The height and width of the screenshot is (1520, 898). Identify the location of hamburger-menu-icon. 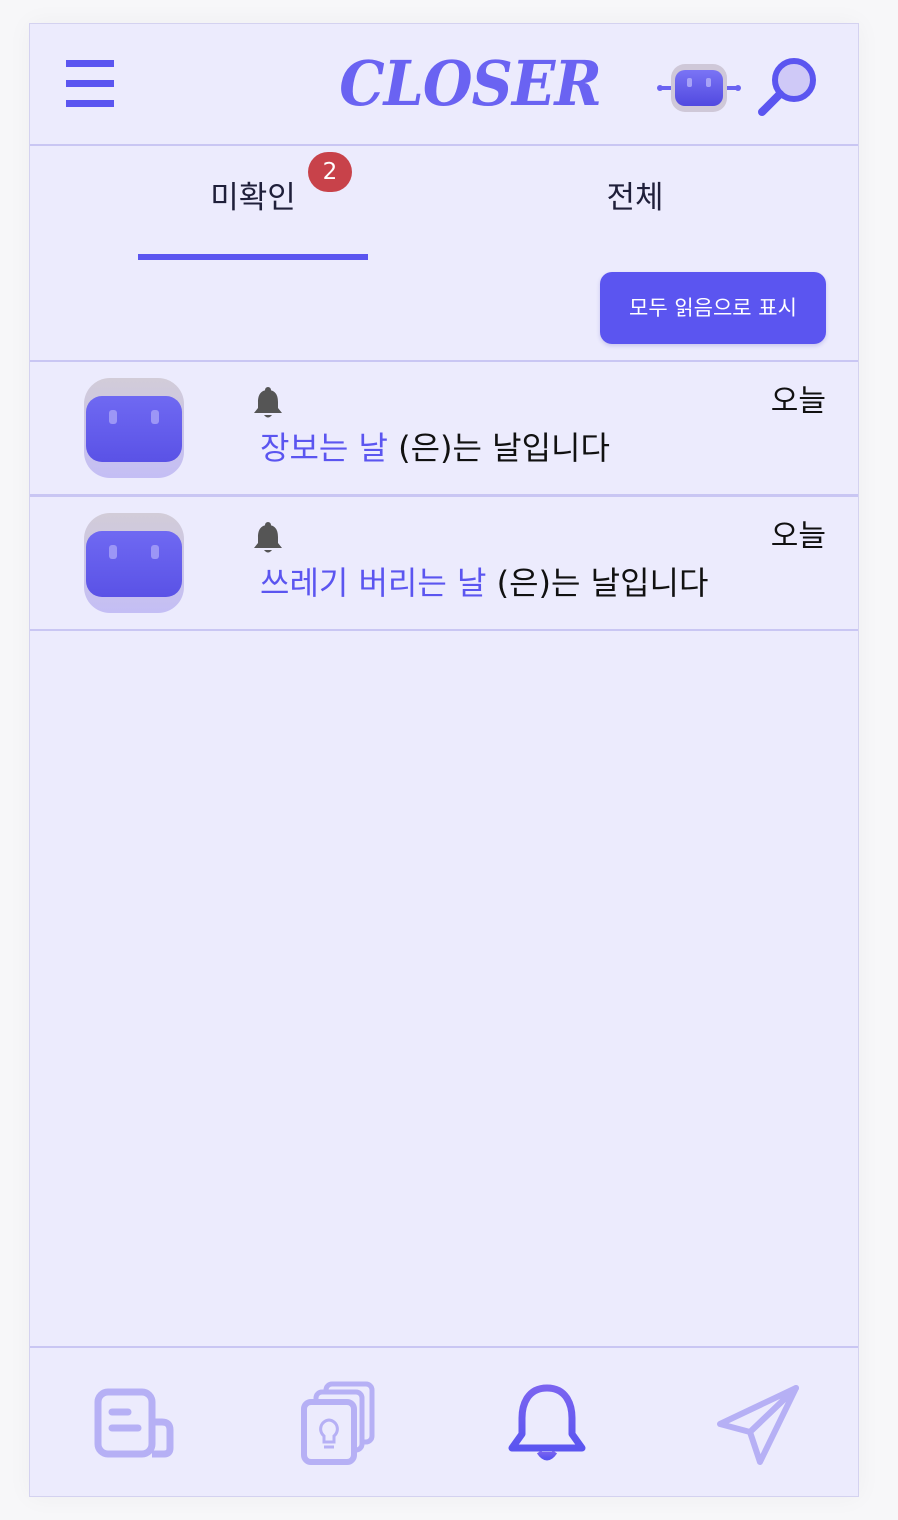
(90, 84).